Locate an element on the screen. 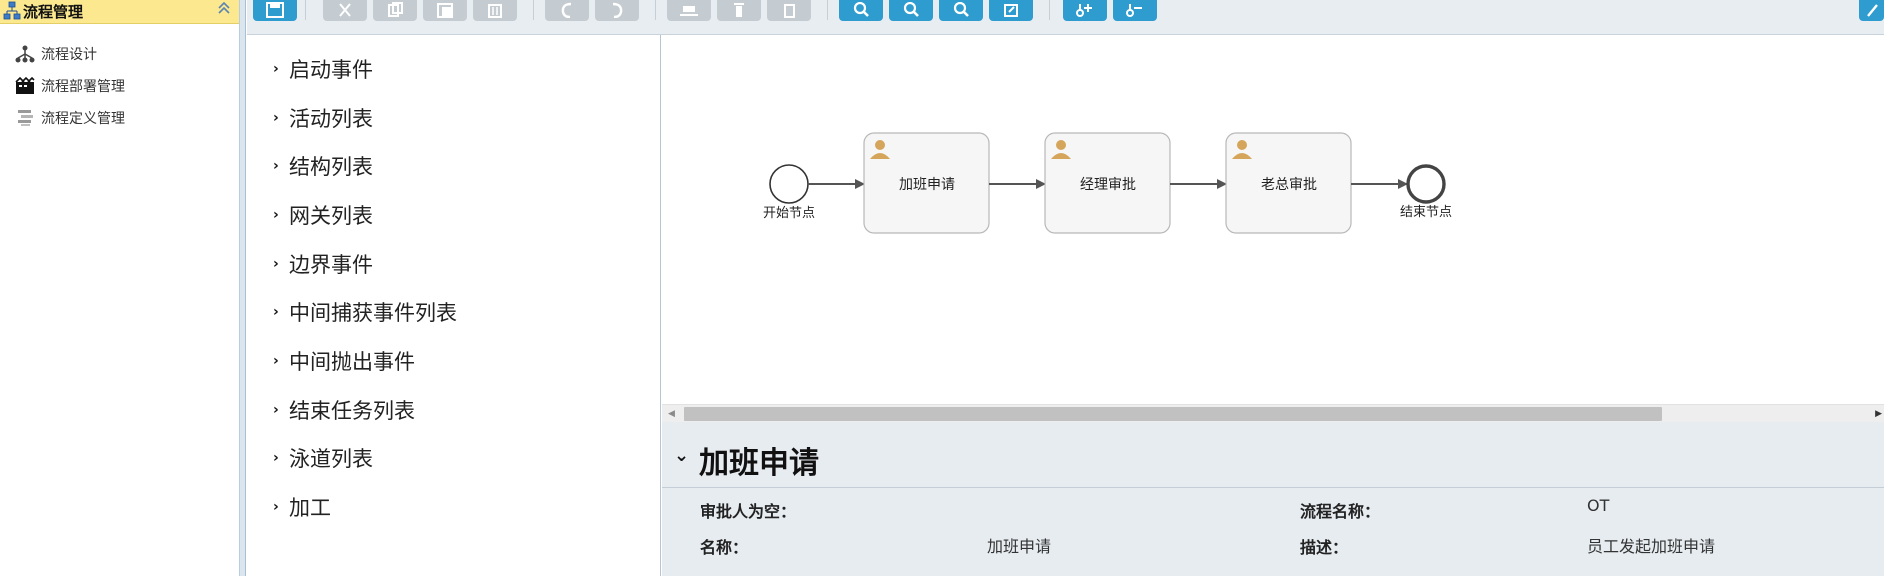  sidebar: 流程管理 流程设计 流程部署管理 流程定义管理 is located at coordinates (120, 288).